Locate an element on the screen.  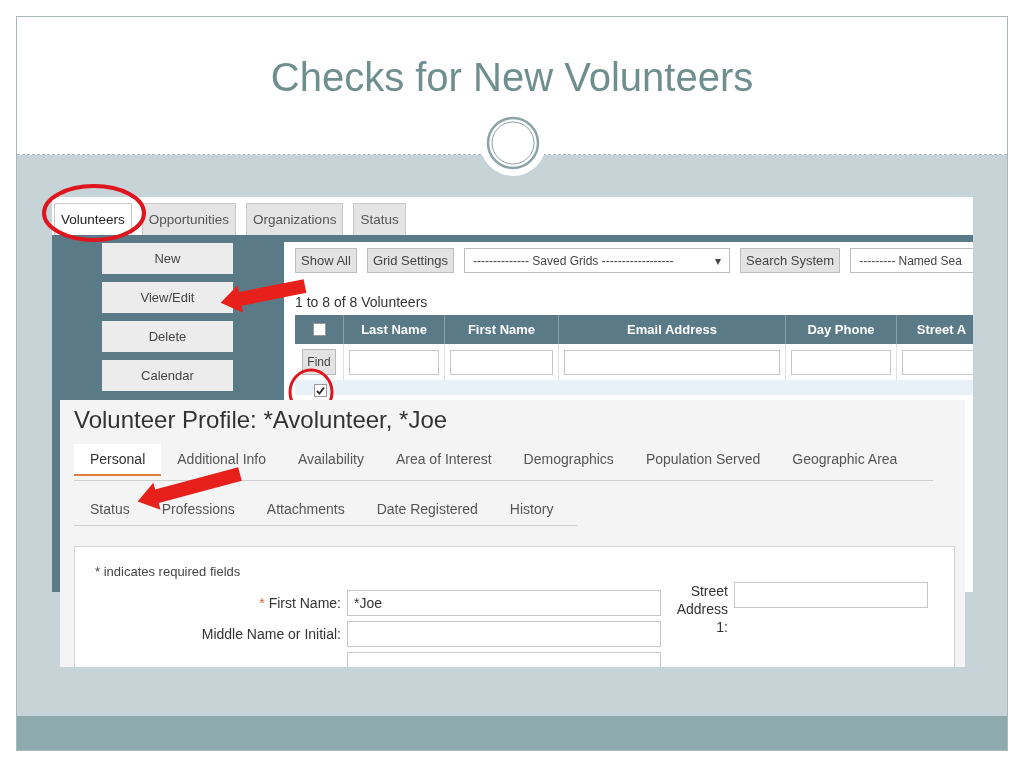
tab: Personal is located at coordinates (118, 460).